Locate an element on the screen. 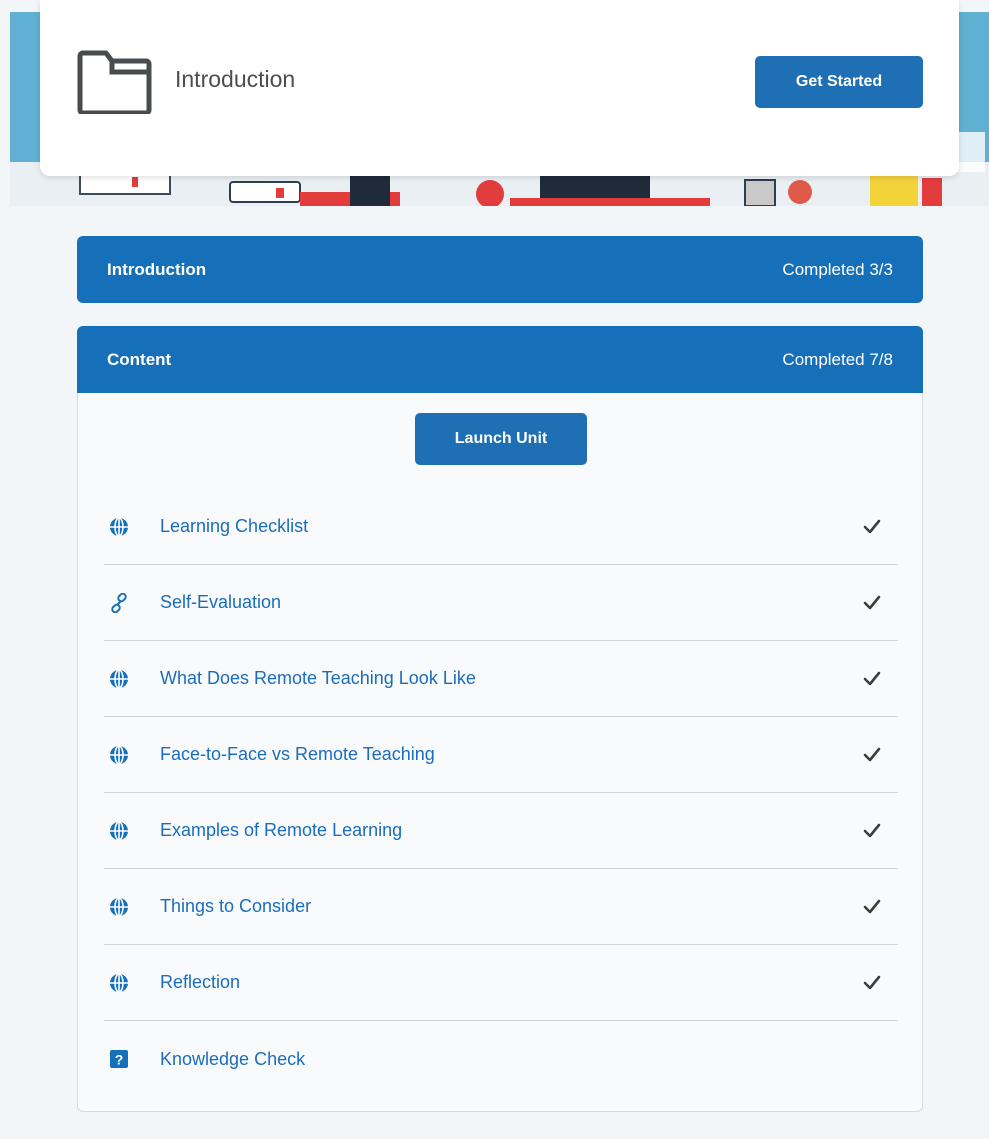  link-icon is located at coordinates (119, 603).